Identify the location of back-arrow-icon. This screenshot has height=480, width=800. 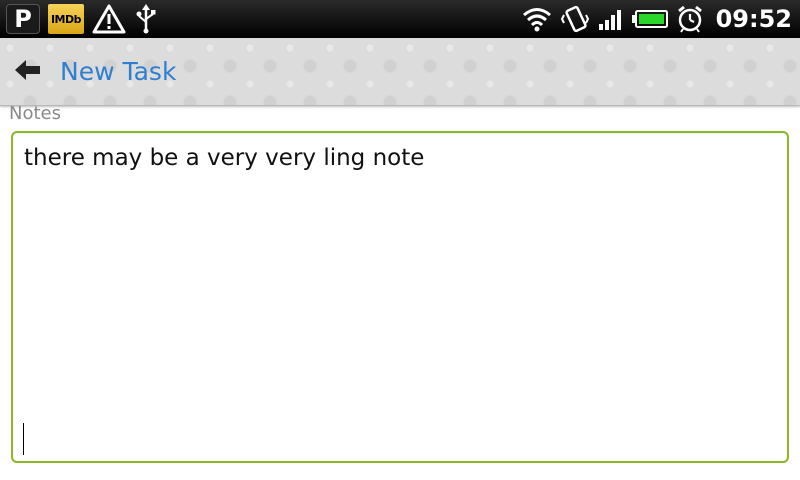
(28, 72).